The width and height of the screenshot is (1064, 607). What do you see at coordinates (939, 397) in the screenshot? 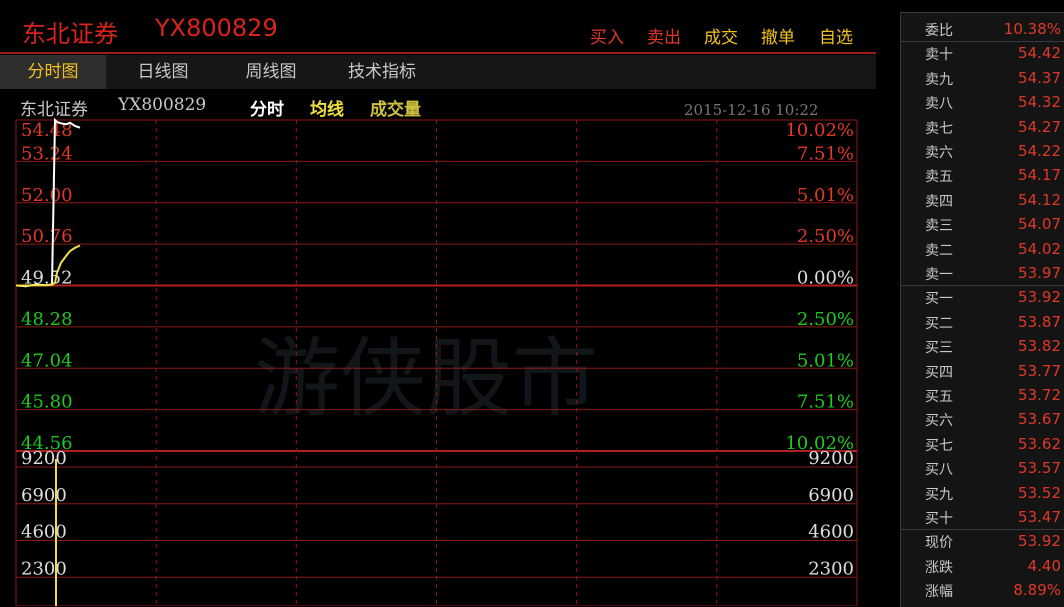
I see `buy-level-5-label: 买五` at bounding box center [939, 397].